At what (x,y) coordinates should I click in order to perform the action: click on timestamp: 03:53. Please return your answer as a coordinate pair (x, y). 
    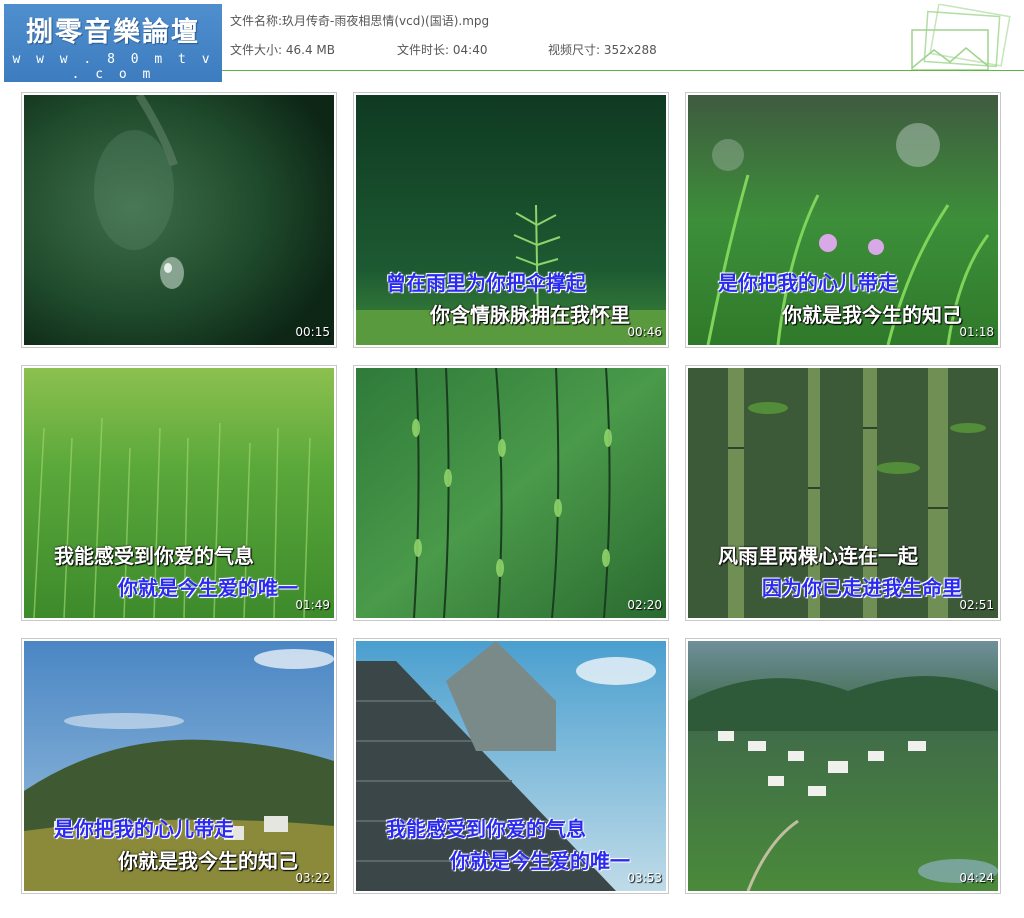
    Looking at the image, I should click on (644, 878).